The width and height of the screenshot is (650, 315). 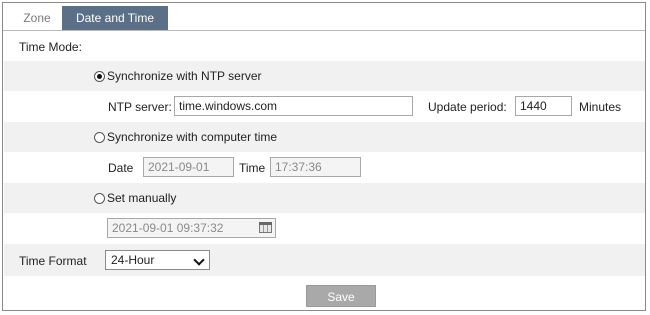 I want to click on update-period-unit: Minutes, so click(x=600, y=107).